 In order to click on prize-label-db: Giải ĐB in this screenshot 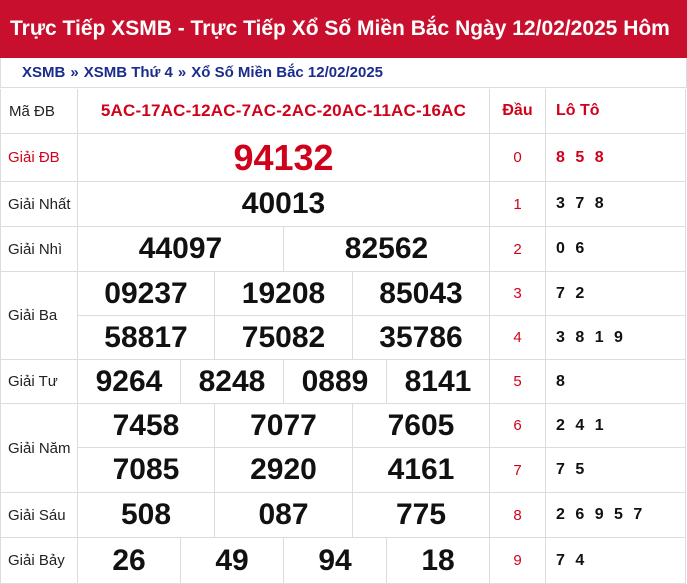, I will do `click(39, 158)`.